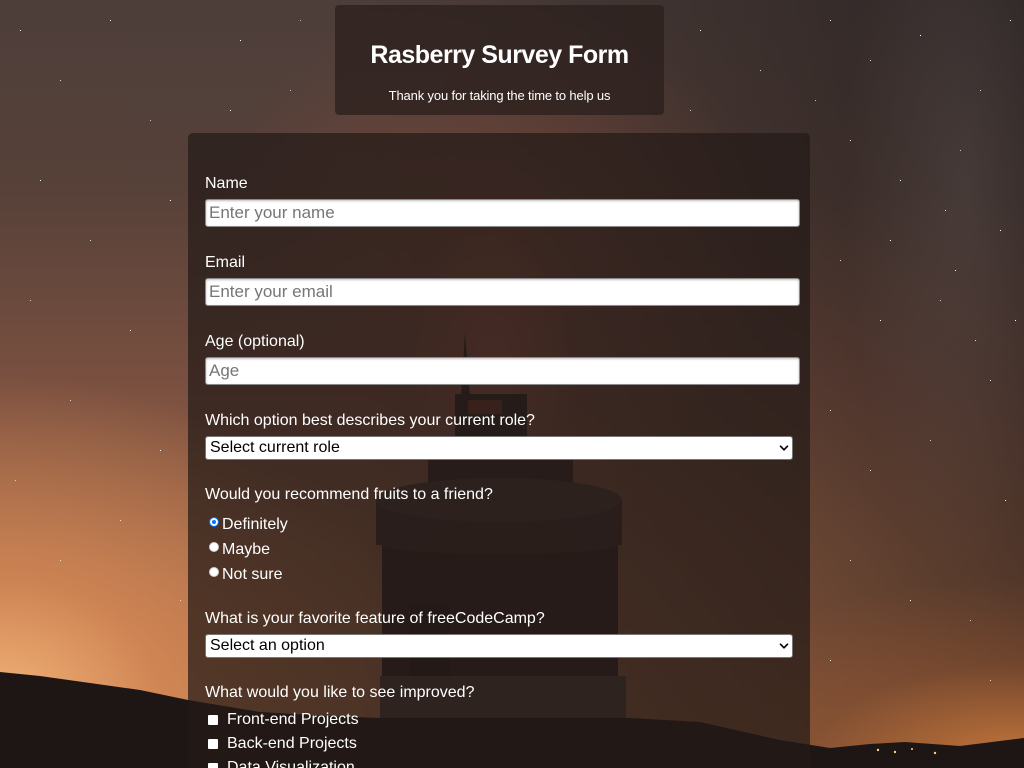 Image resolution: width=1024 pixels, height=768 pixels. Describe the element at coordinates (213, 744) in the screenshot. I see `checkbox-back-end-projects` at that location.